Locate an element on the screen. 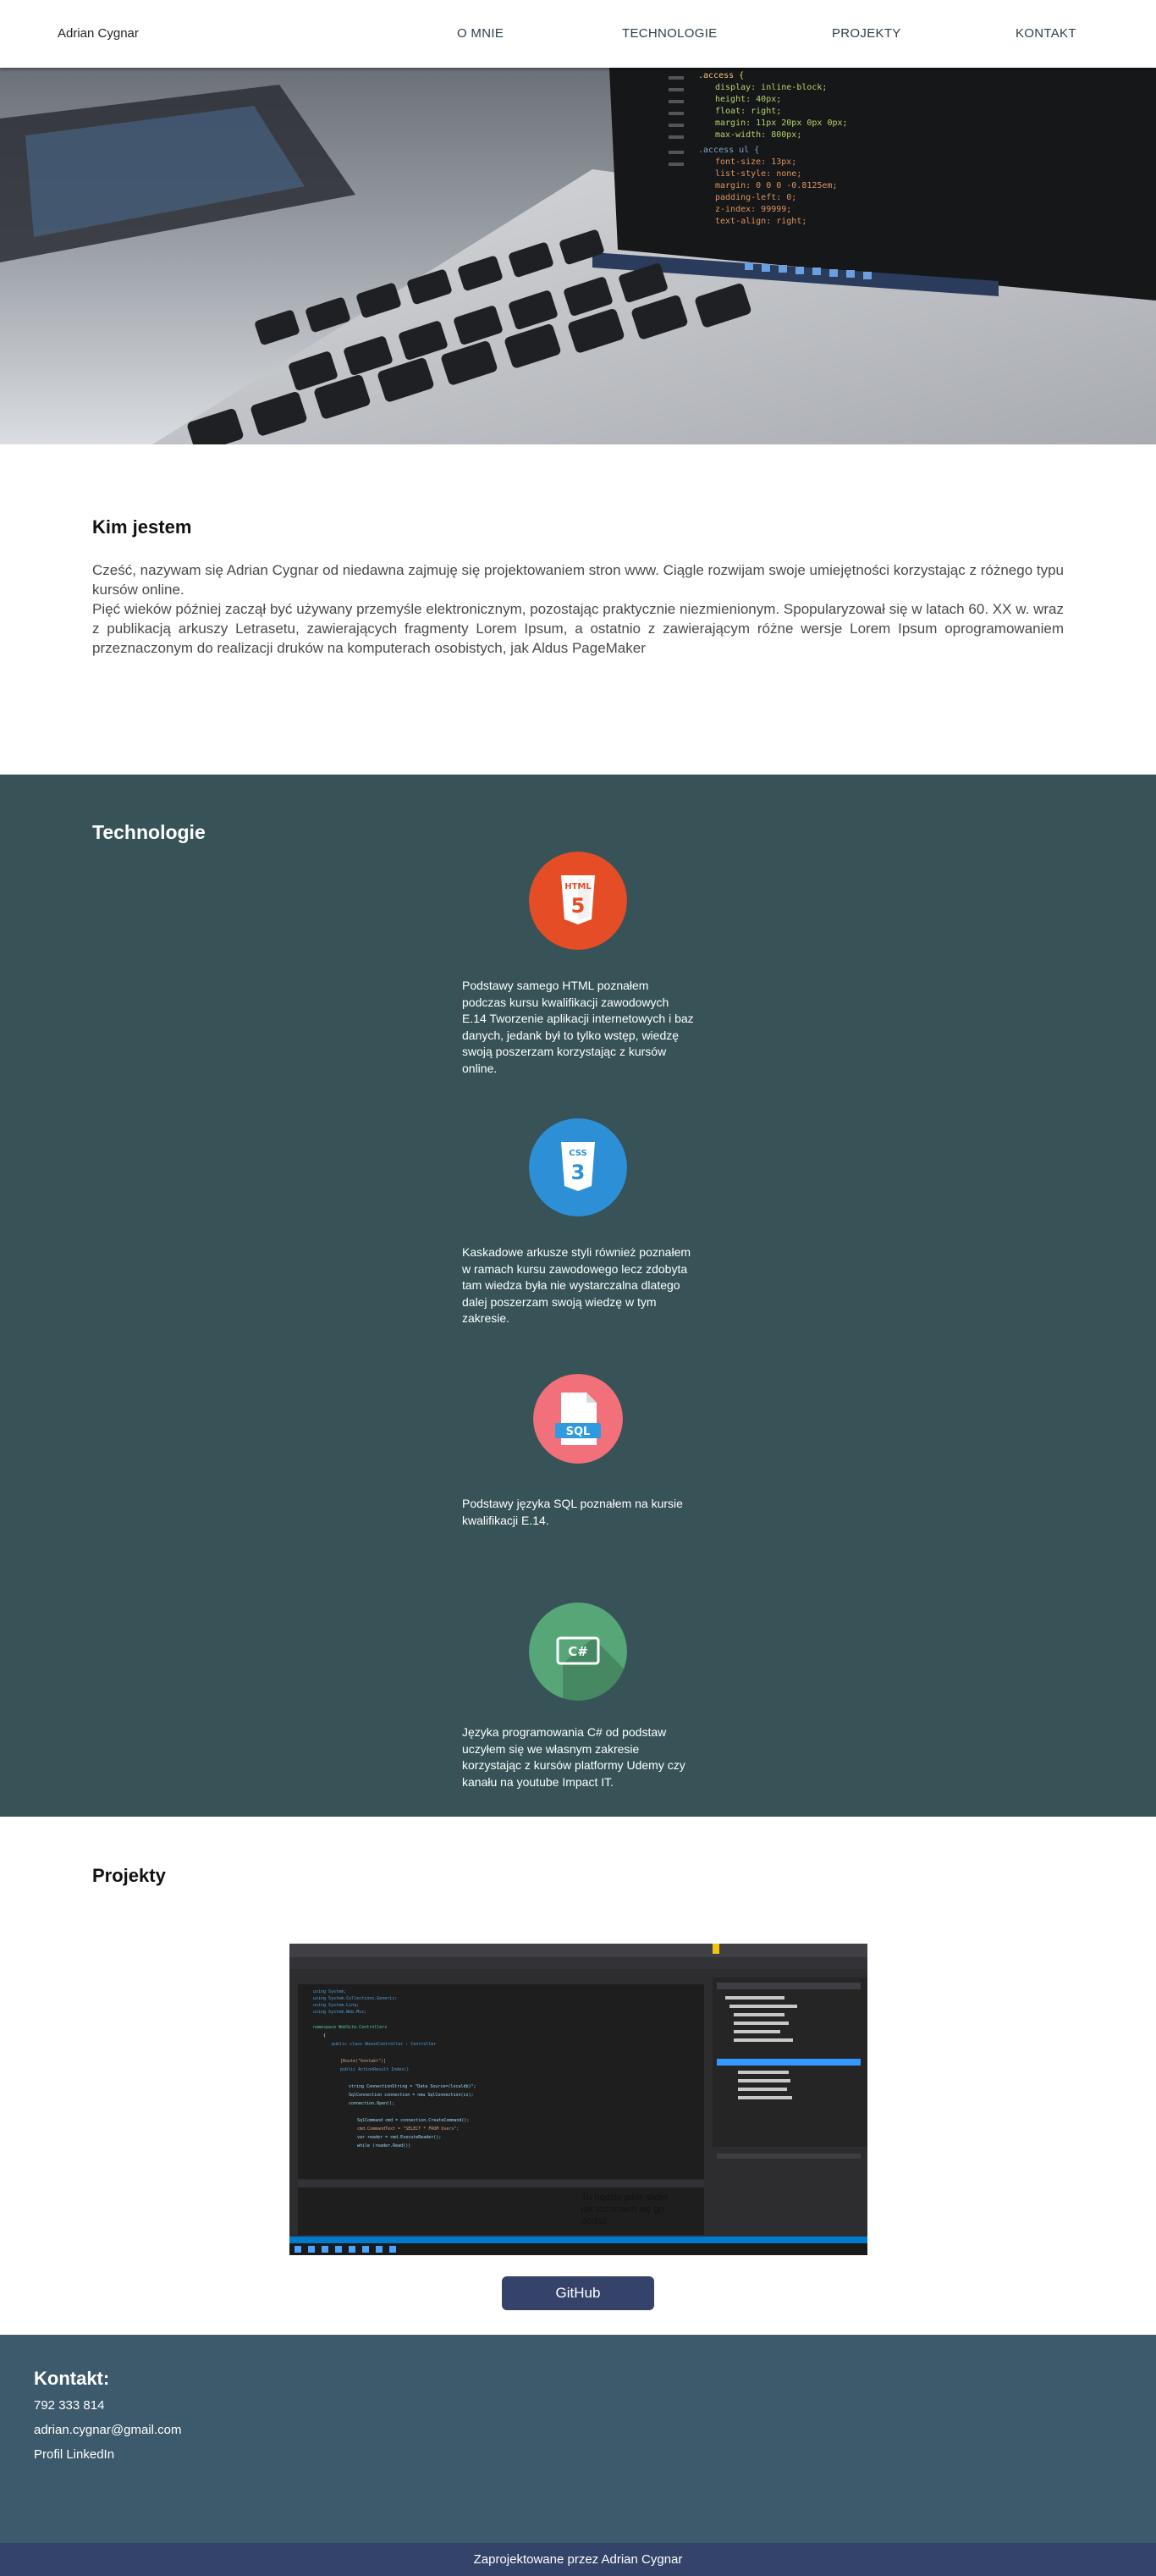  html5-icon: HTML 5 is located at coordinates (578, 901).